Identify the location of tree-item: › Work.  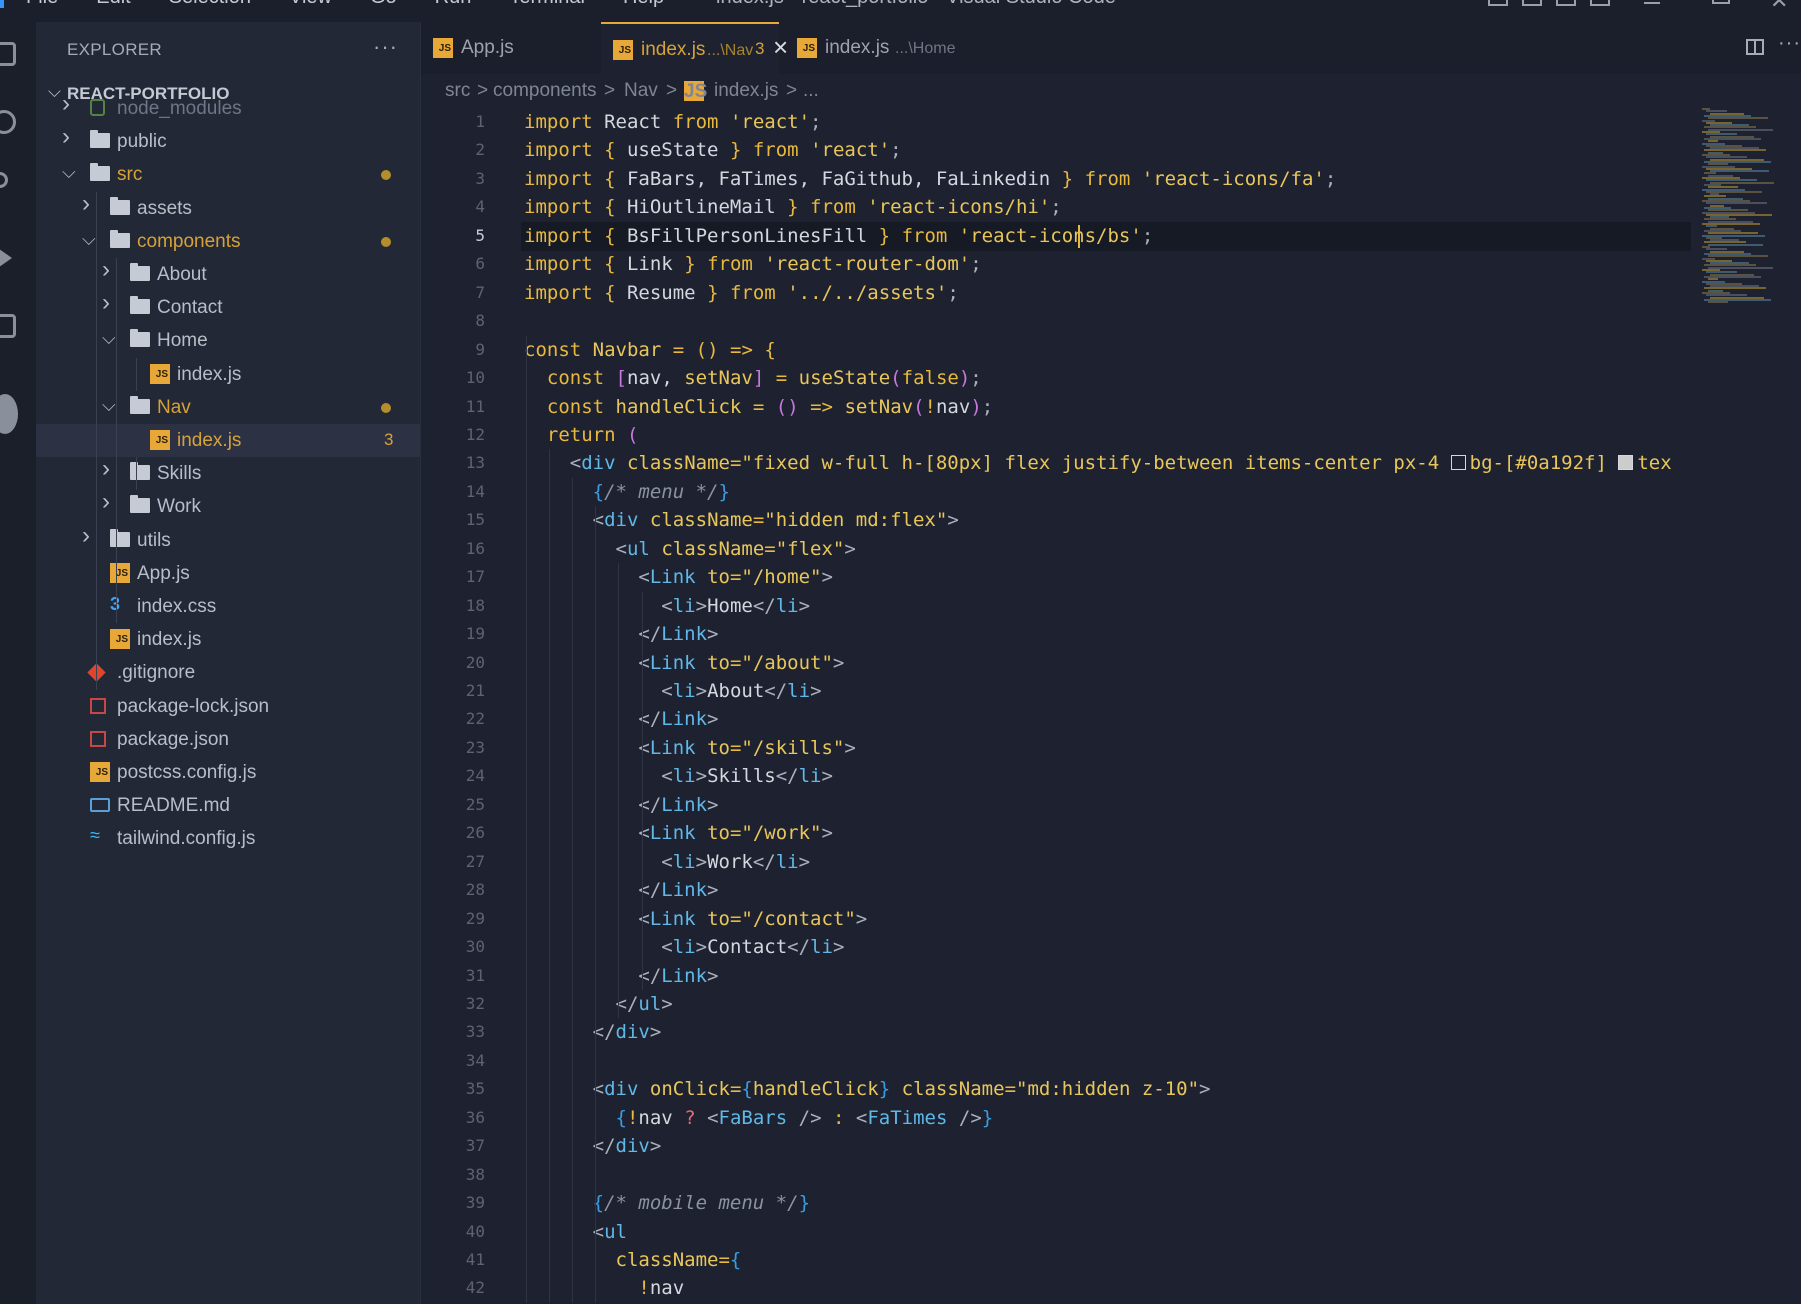
(228, 505).